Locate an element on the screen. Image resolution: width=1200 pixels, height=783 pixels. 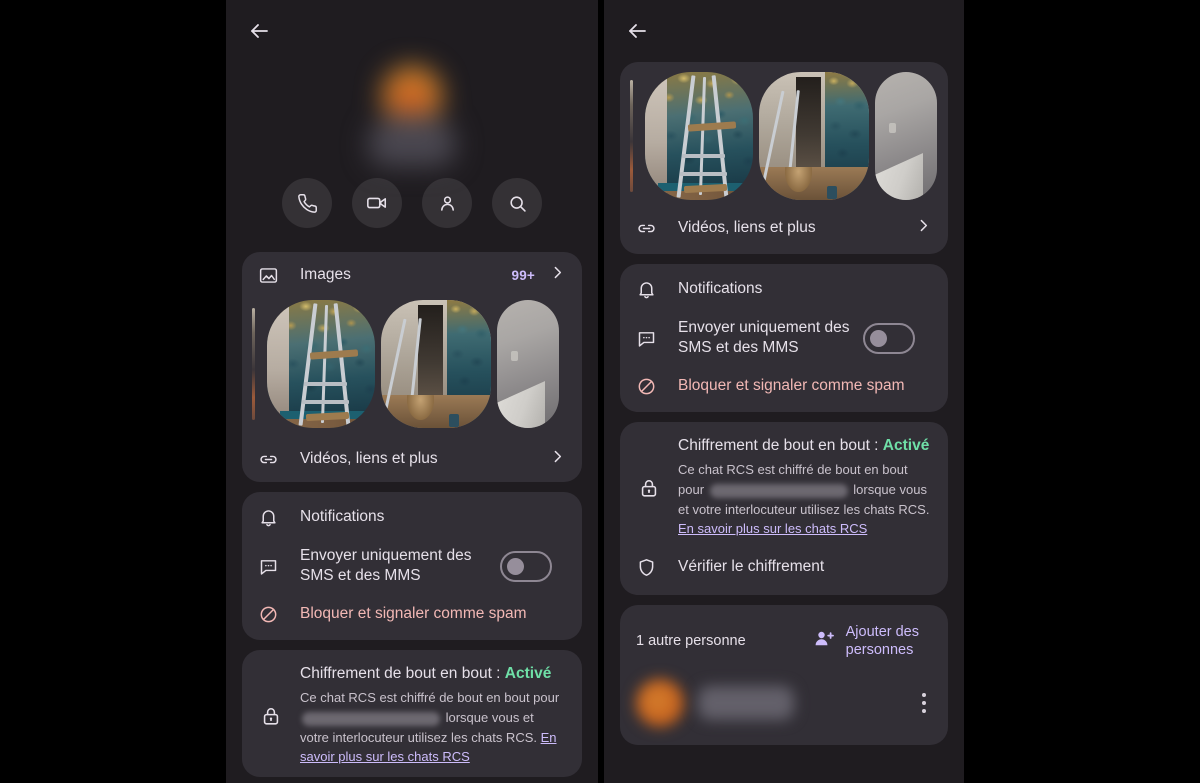
call-button is located at coordinates (307, 203).